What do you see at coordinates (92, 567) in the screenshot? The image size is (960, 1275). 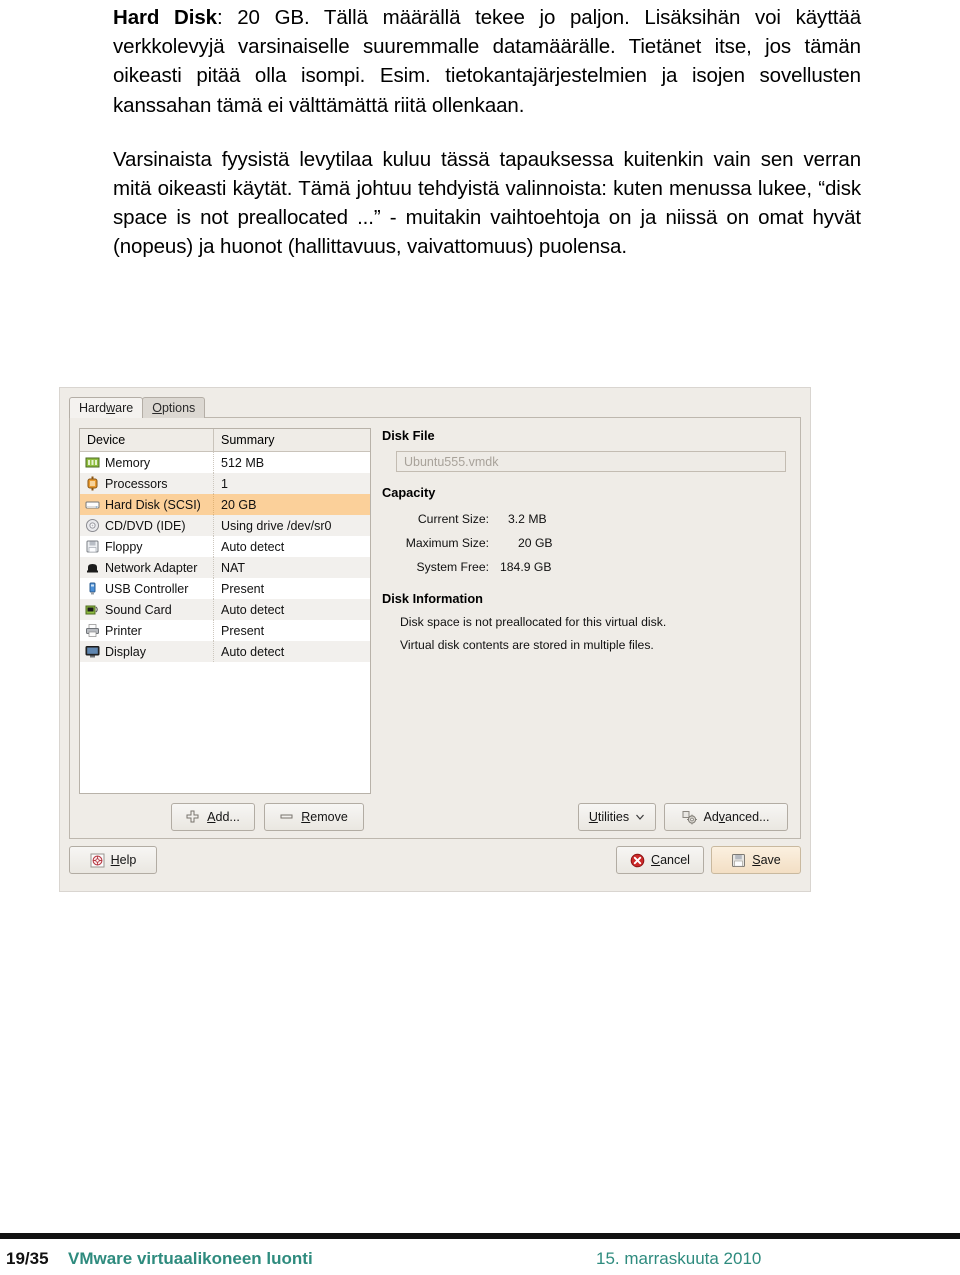 I see `network-adapter-icon` at bounding box center [92, 567].